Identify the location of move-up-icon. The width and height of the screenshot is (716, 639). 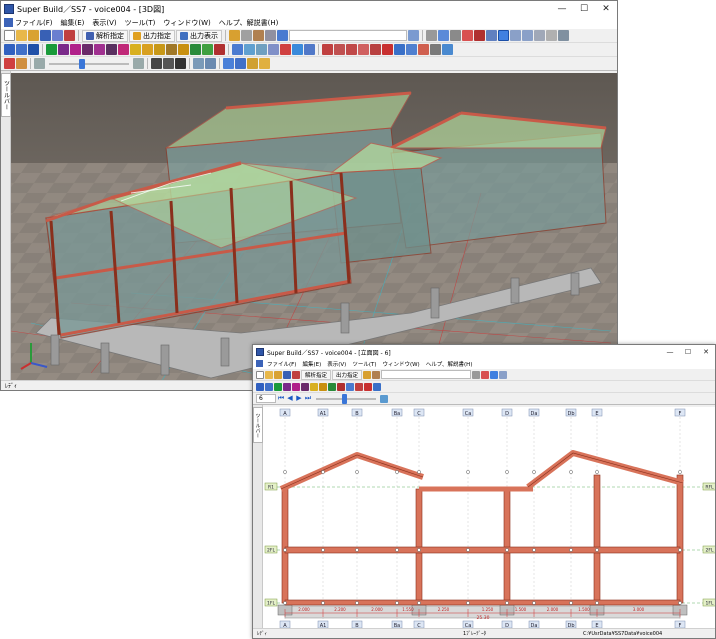
(515, 35).